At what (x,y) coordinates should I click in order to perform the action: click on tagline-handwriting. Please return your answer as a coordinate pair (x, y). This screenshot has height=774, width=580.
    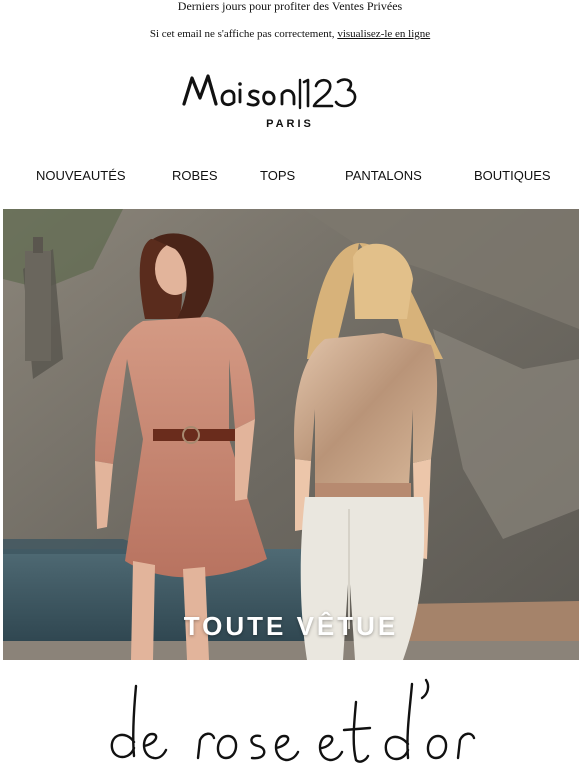
    Looking at the image, I should click on (293, 720).